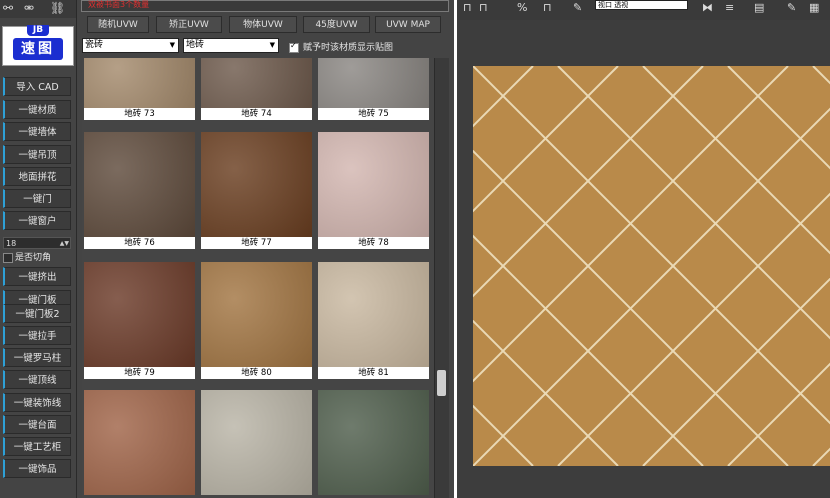 The height and width of the screenshot is (498, 830). Describe the element at coordinates (408, 24) in the screenshot. I see `uvw-map-button: UVW MAP` at that location.